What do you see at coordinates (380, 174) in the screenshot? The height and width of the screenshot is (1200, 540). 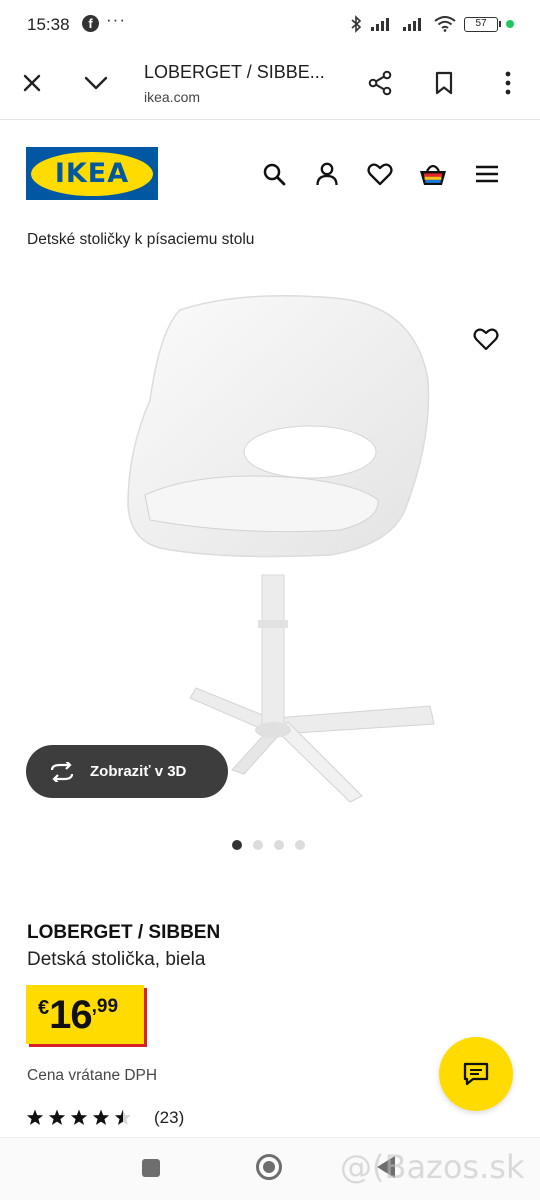 I see `heart-icon` at bounding box center [380, 174].